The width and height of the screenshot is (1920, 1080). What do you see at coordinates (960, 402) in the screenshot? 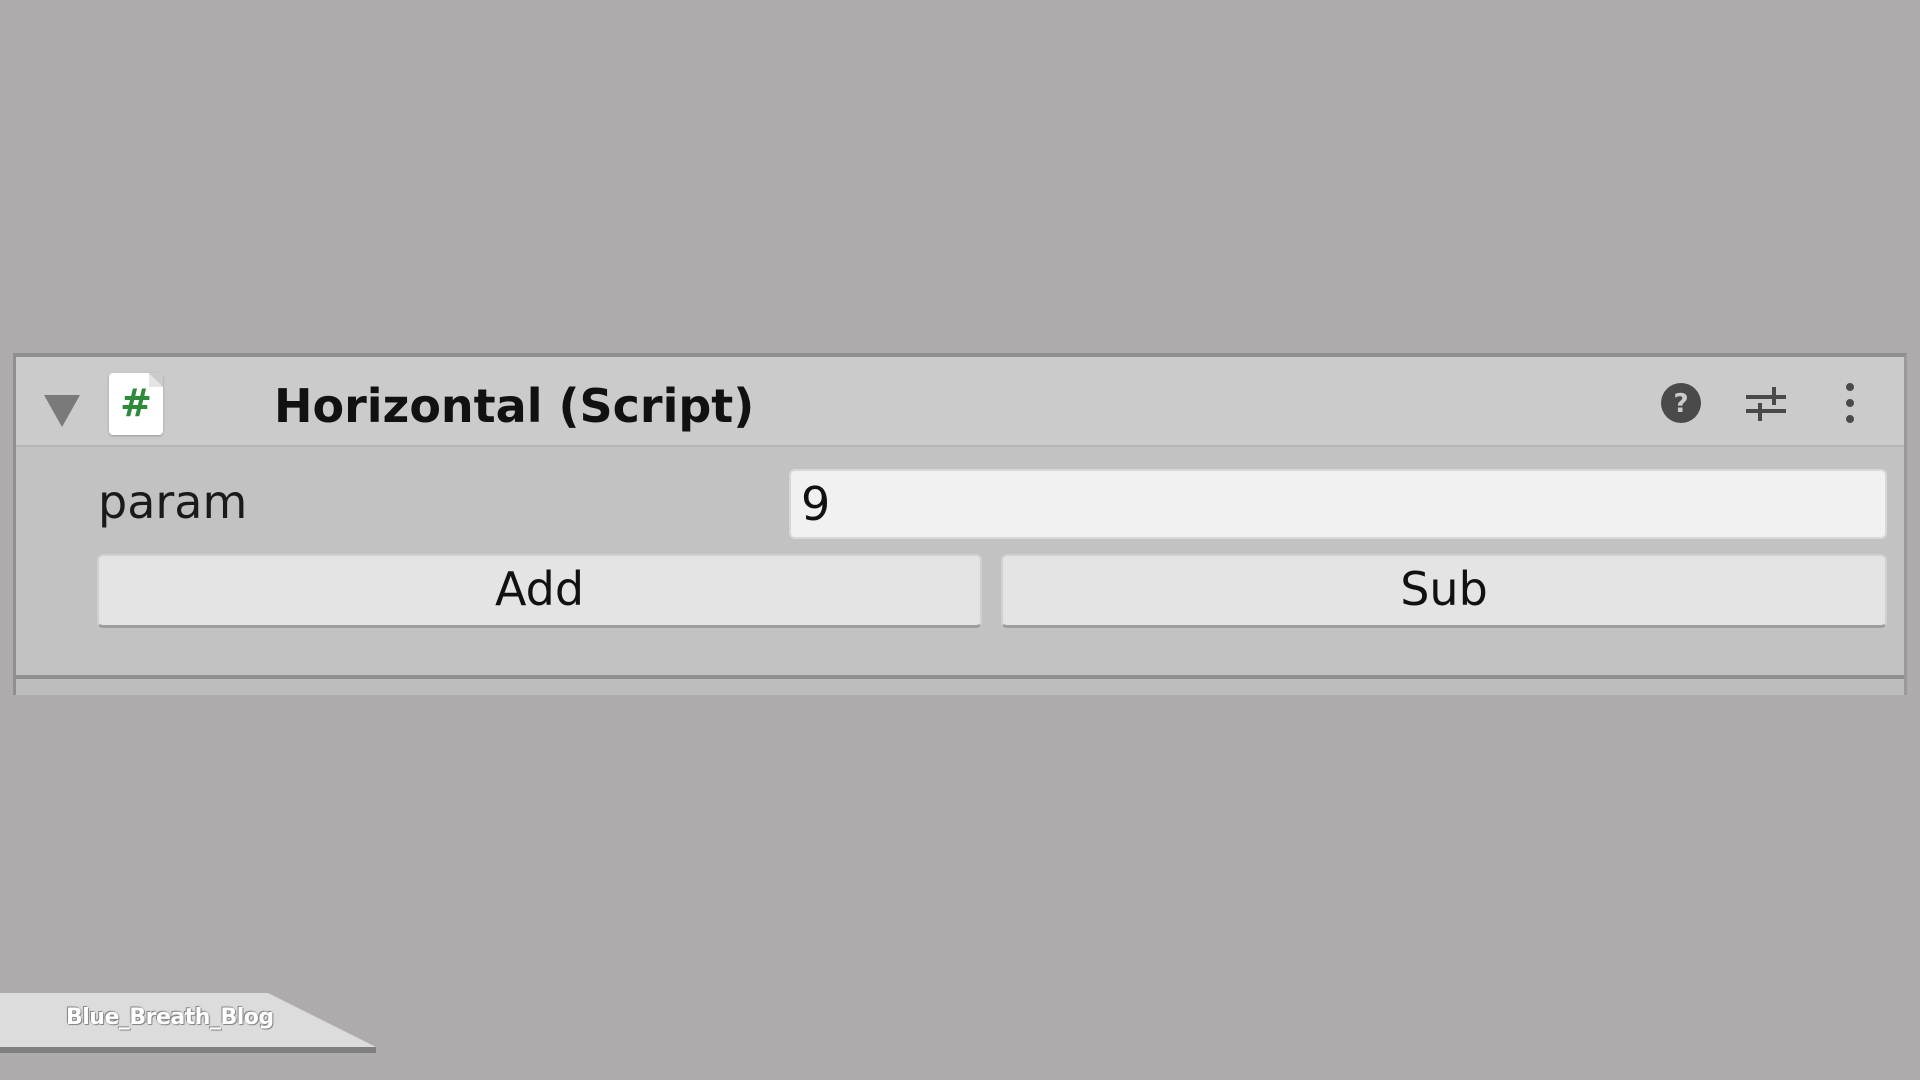
I see `component-header: # Horizontal (Script) ?` at bounding box center [960, 402].